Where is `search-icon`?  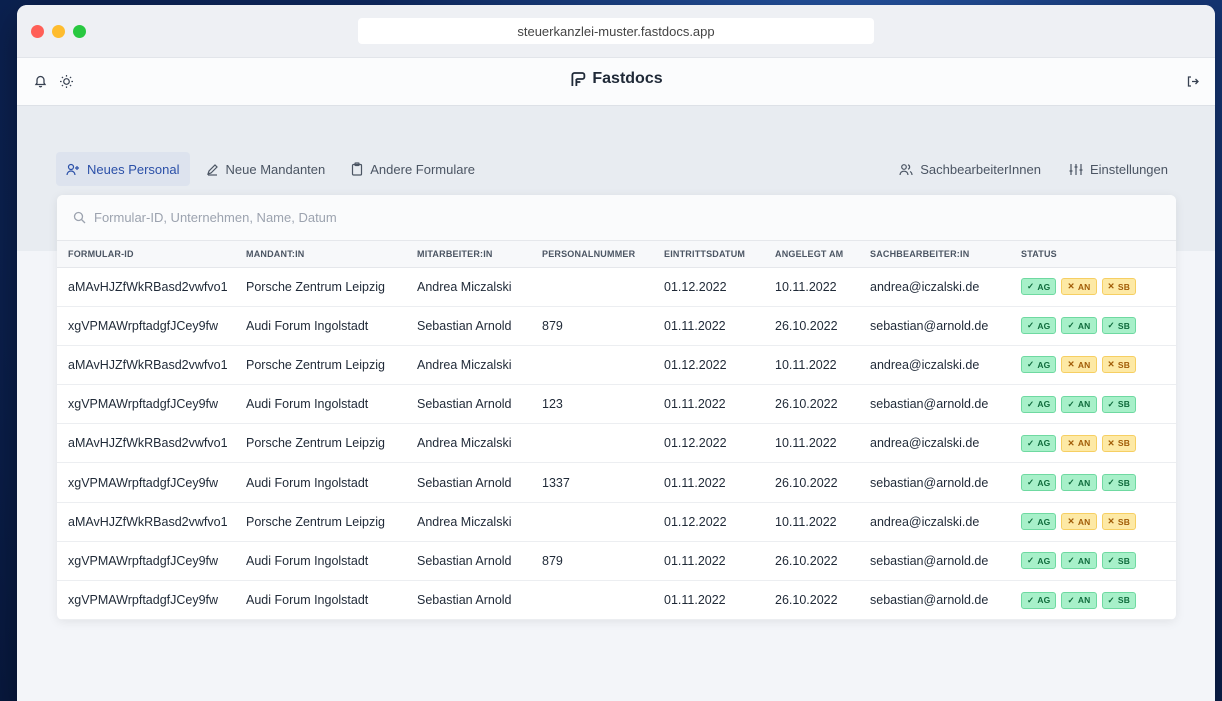
search-icon is located at coordinates (79, 217).